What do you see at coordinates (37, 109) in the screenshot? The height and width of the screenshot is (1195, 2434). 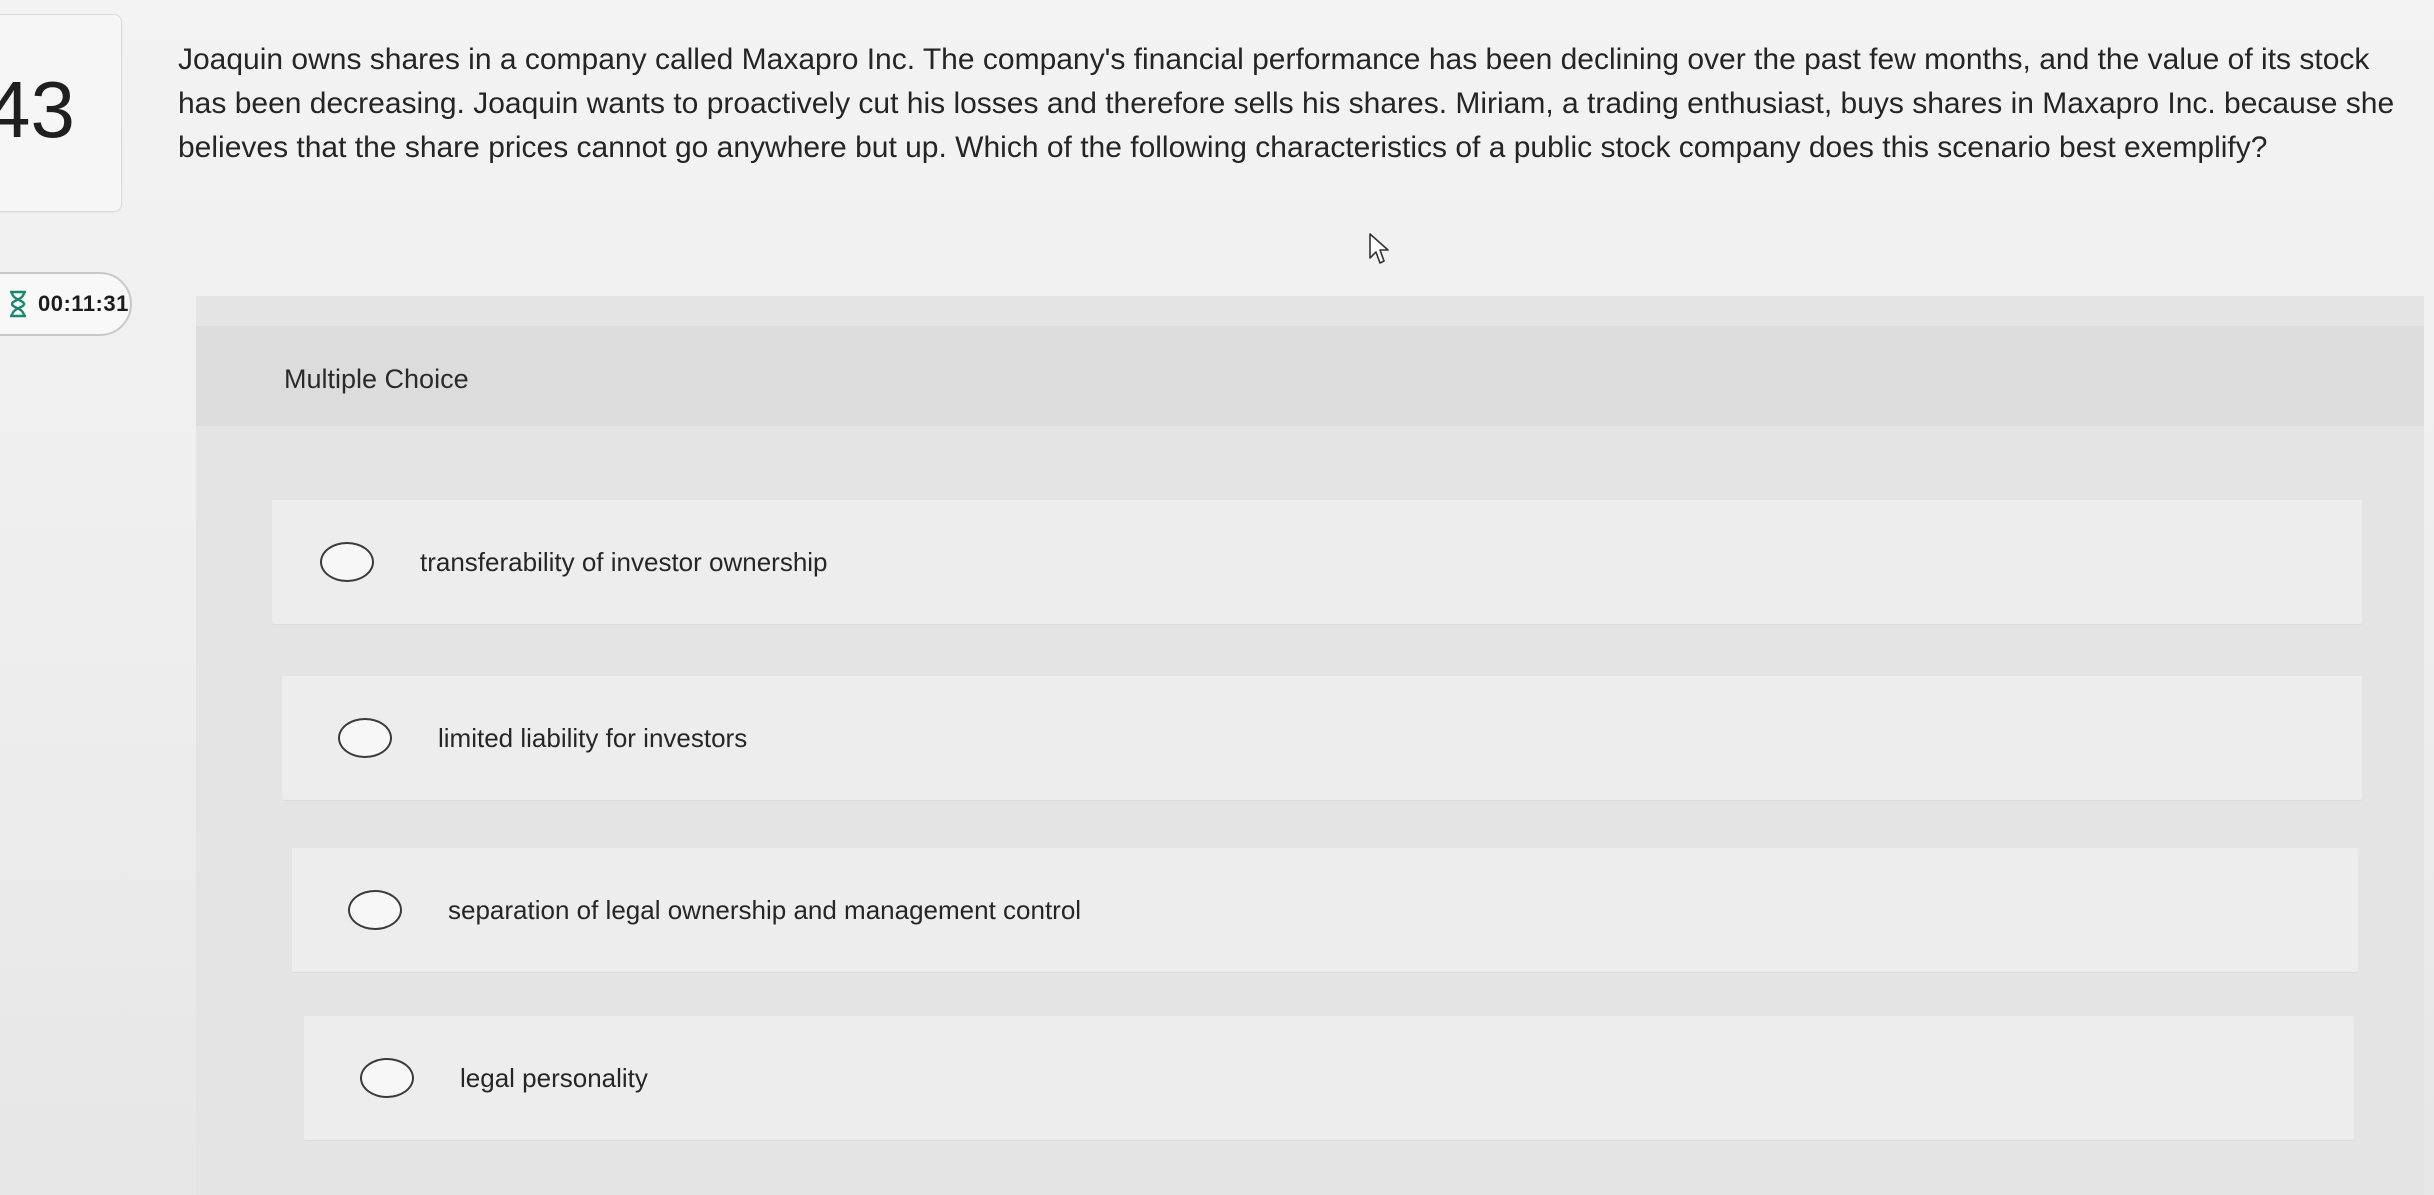 I see `question-number: 43` at bounding box center [37, 109].